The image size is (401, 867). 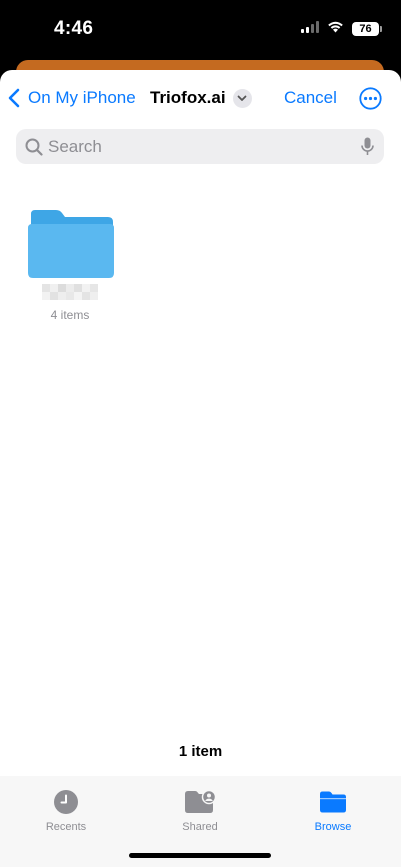 I want to click on cellular-signal-icon, so click(x=310, y=29).